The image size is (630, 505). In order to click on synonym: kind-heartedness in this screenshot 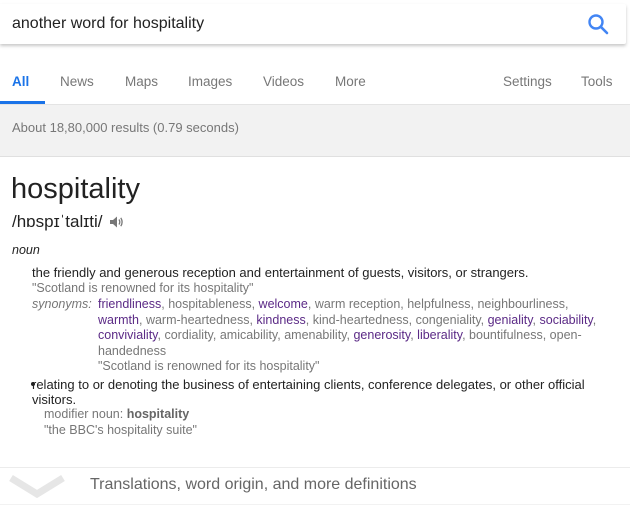, I will do `click(360, 319)`.